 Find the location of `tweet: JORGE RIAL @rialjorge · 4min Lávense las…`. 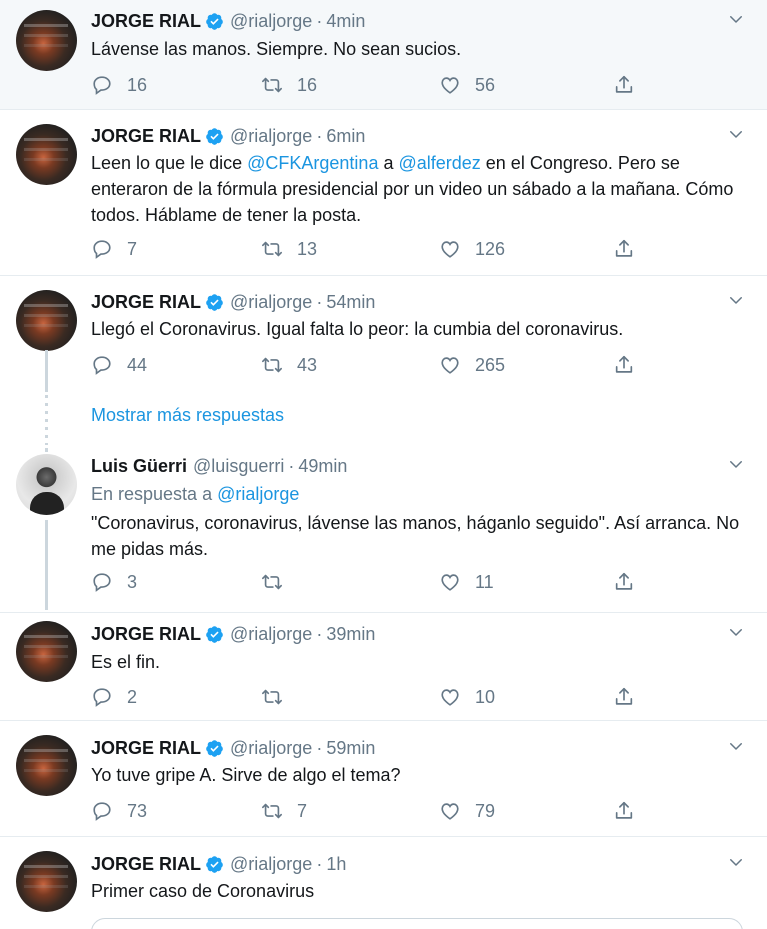

tweet: JORGE RIAL @rialjorge · 4min Lávense las… is located at coordinates (383, 55).